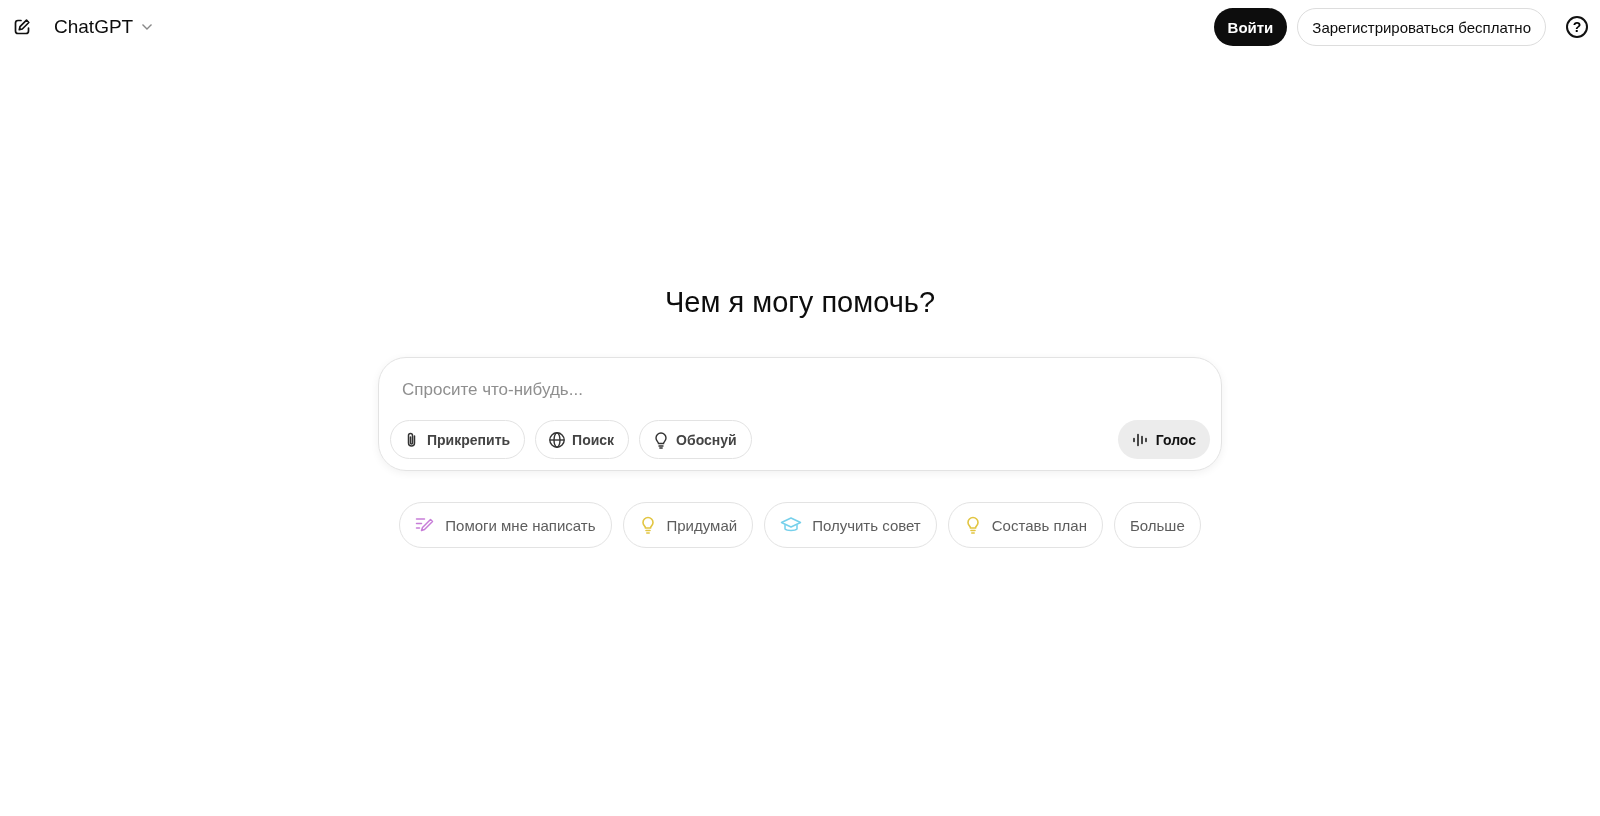  I want to click on help-button: ?, so click(1577, 27).